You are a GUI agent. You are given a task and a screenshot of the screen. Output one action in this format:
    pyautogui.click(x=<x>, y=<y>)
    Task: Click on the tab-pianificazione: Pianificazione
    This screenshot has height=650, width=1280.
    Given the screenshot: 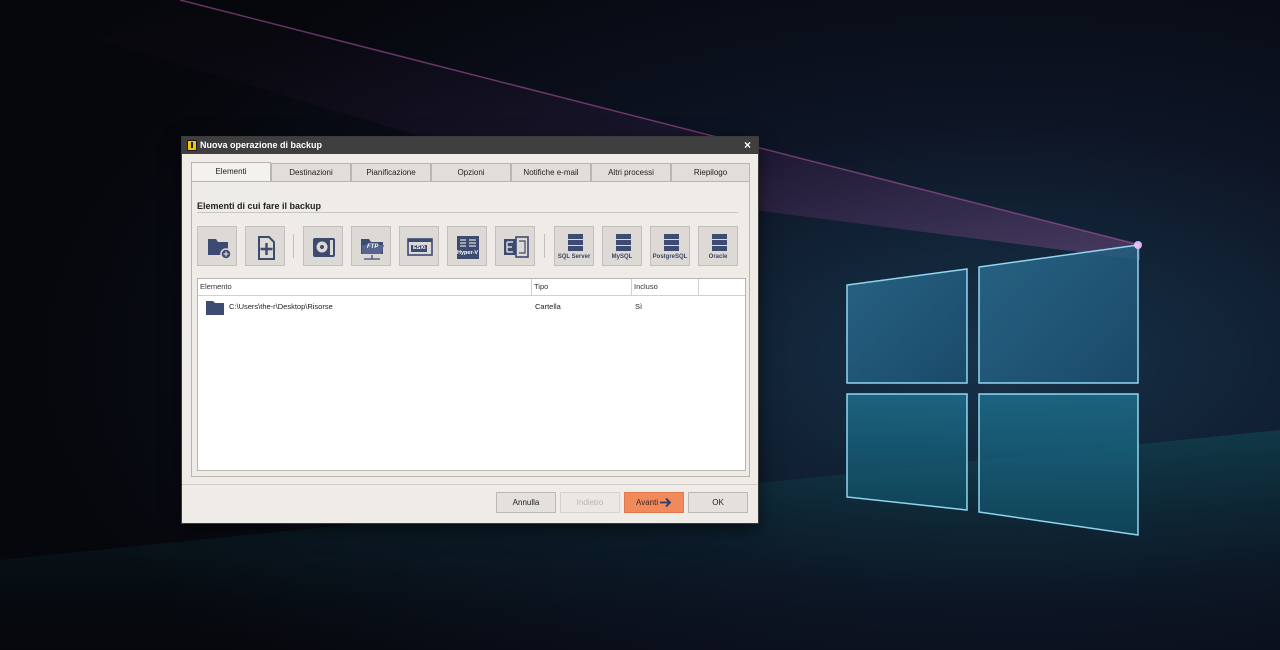 What is the action you would take?
    pyautogui.click(x=391, y=172)
    